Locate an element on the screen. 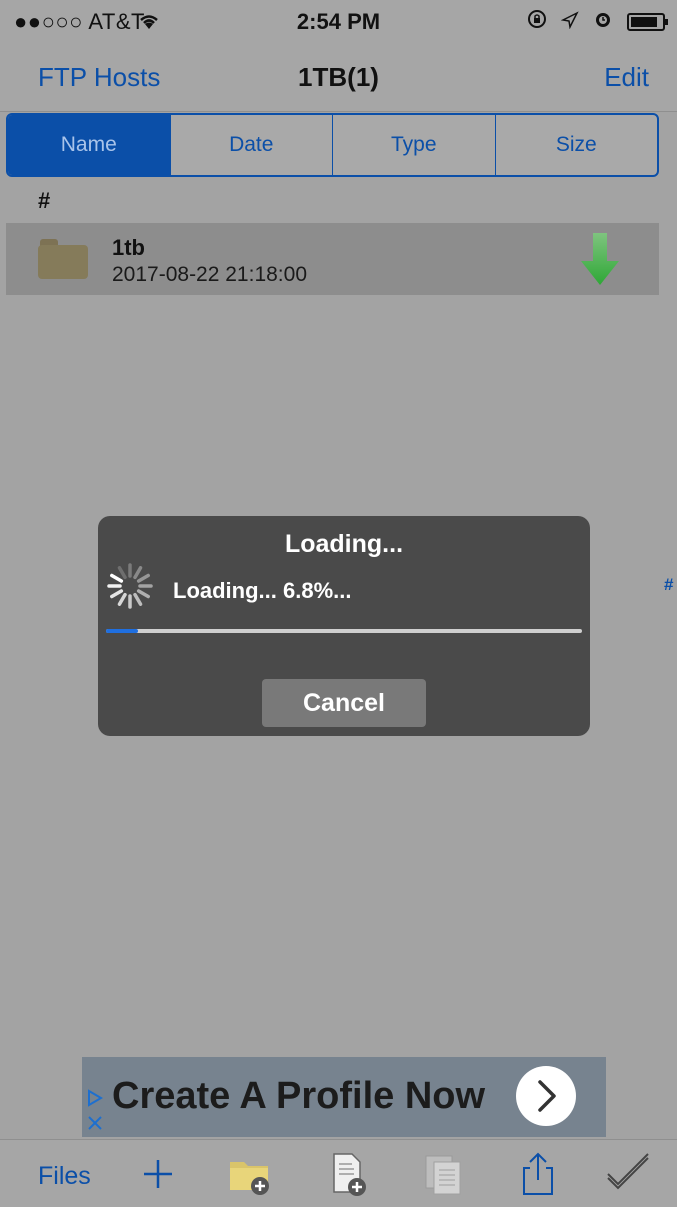  ad-banner: Create A Profile Now is located at coordinates (344, 1097).